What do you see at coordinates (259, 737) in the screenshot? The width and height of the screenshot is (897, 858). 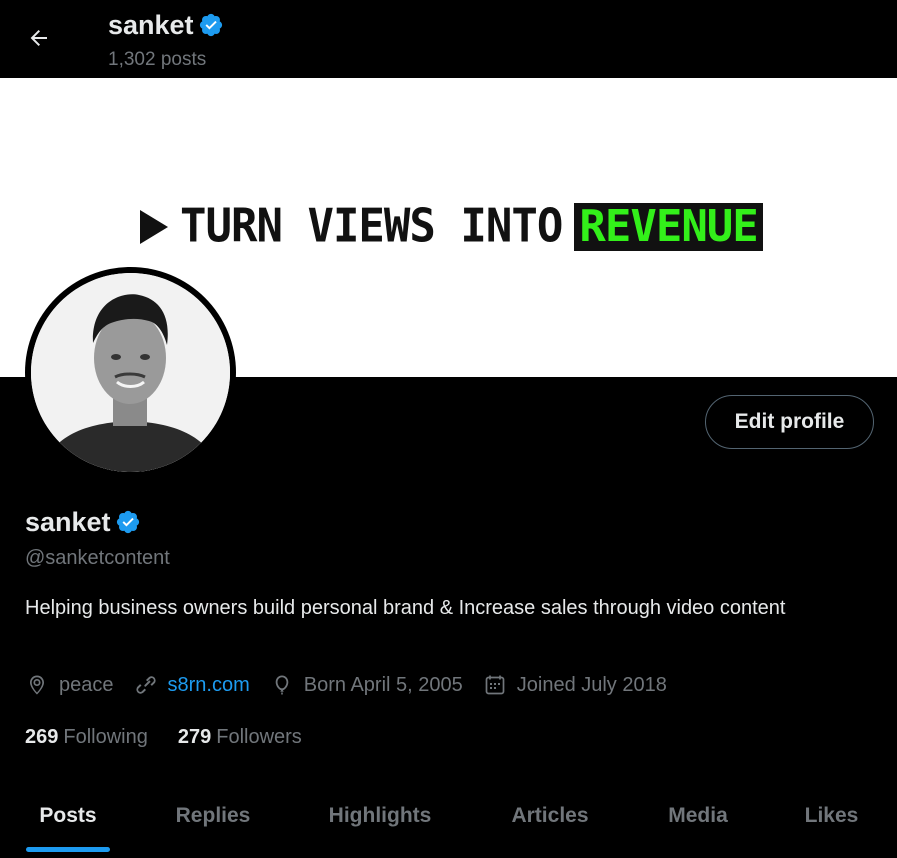 I see `followers-label: Followers` at bounding box center [259, 737].